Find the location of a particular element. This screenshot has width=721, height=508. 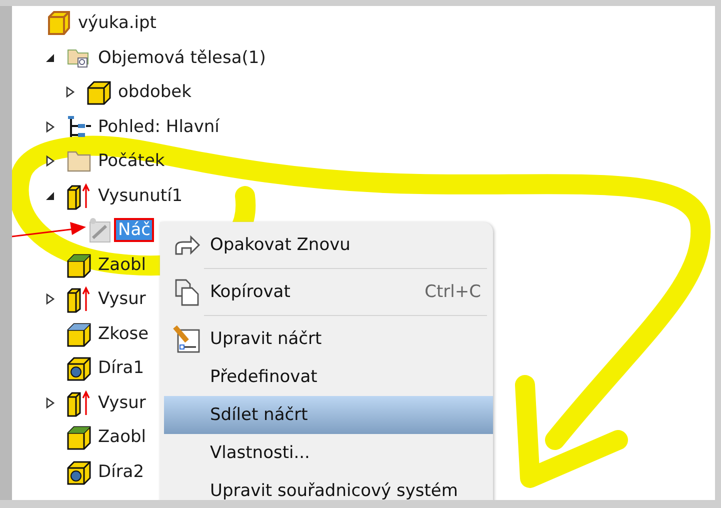

tree-item-label: výuka.ipt is located at coordinates (117, 23).